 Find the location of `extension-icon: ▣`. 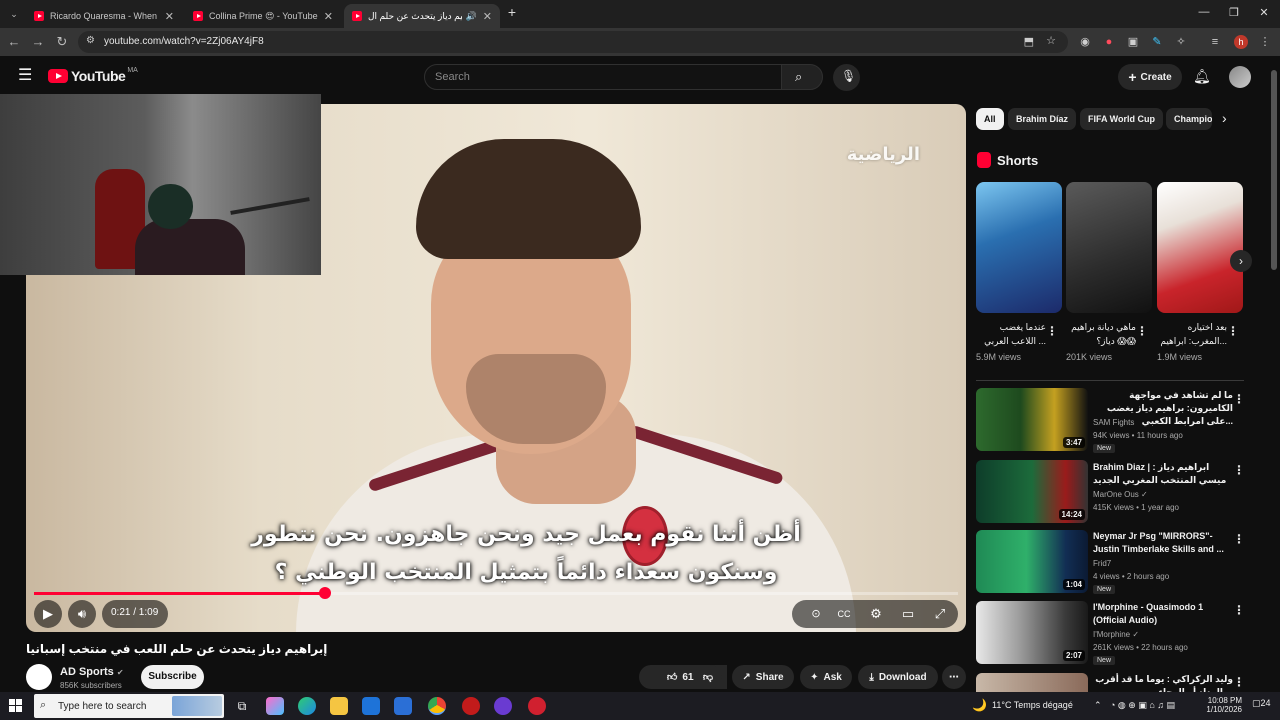

extension-icon: ▣ is located at coordinates (1133, 42).